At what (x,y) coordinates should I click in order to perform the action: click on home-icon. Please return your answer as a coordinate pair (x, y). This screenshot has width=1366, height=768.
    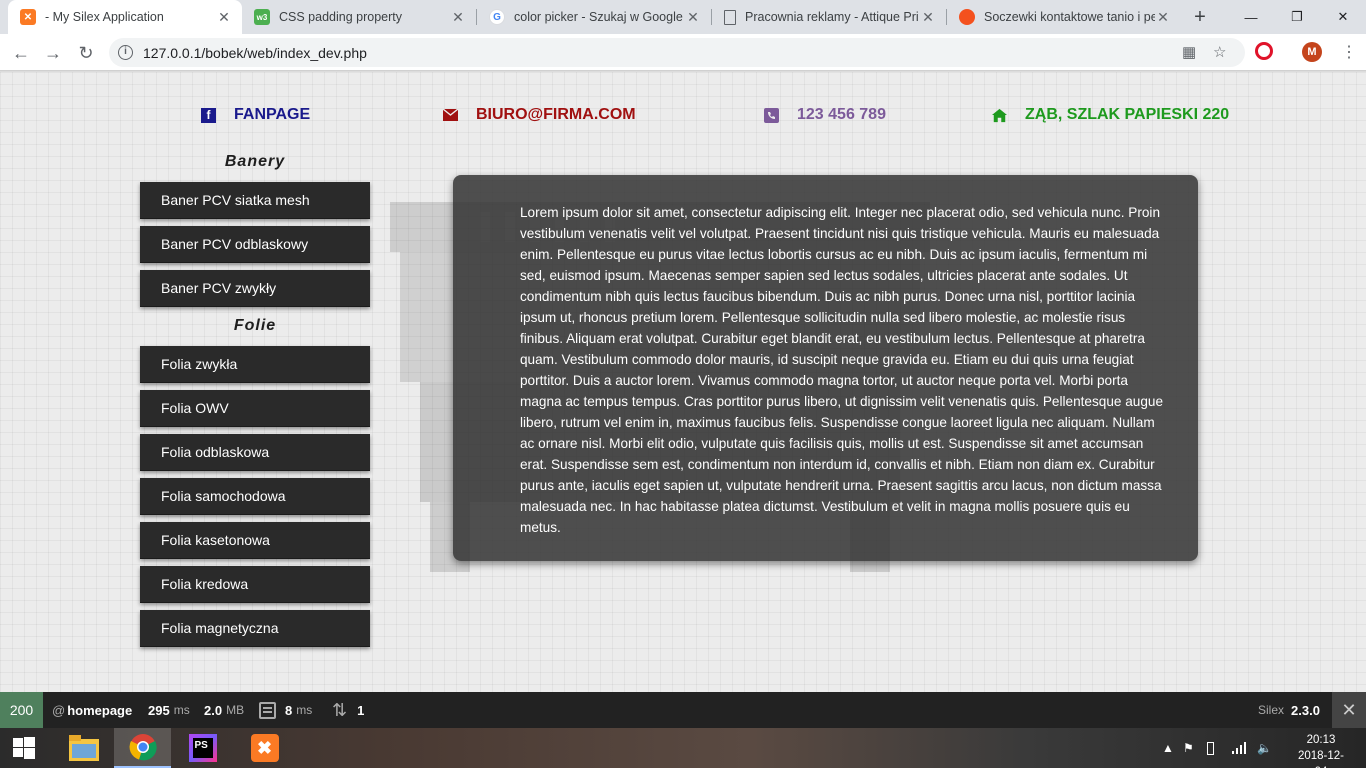
    Looking at the image, I should click on (999, 115).